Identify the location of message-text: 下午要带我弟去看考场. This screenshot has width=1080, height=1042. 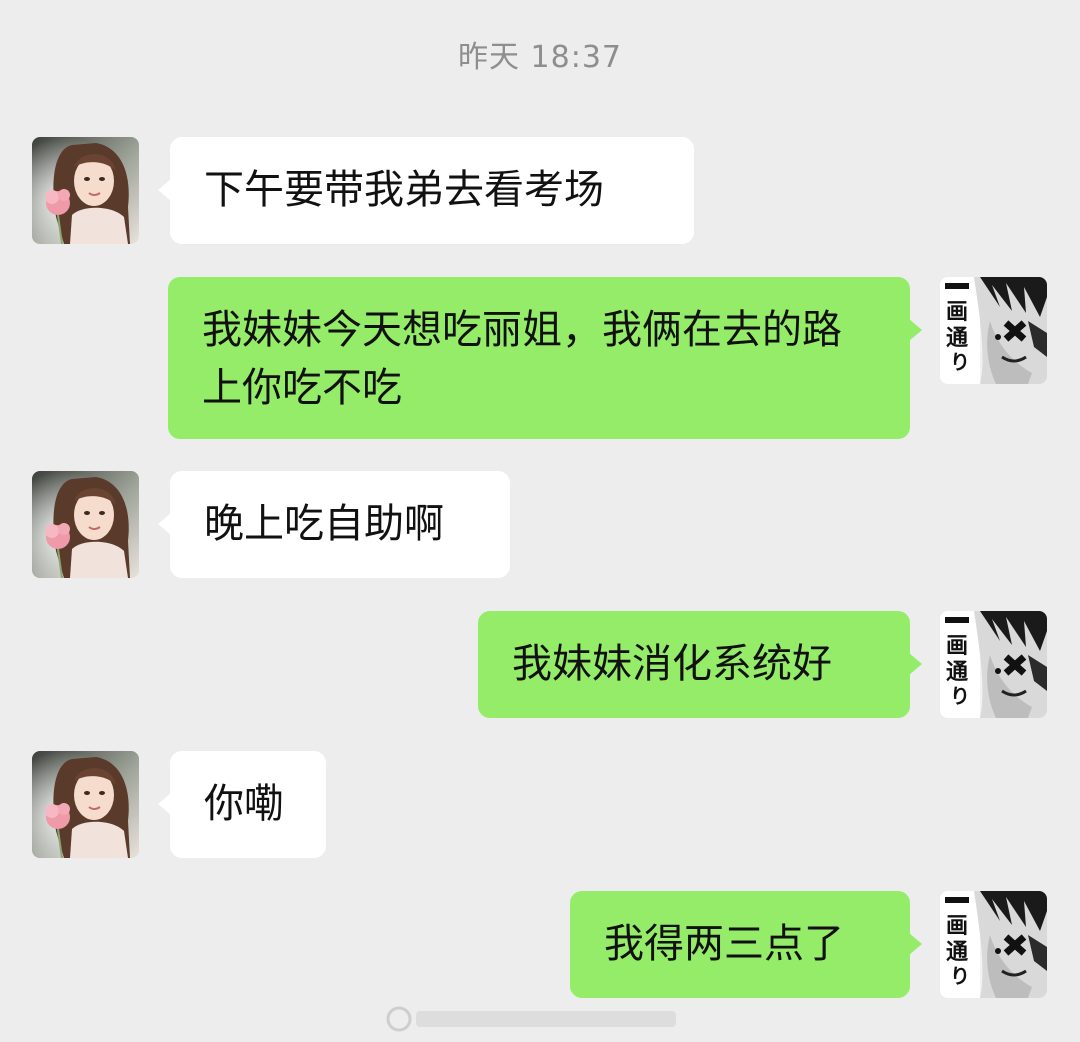
(404, 190).